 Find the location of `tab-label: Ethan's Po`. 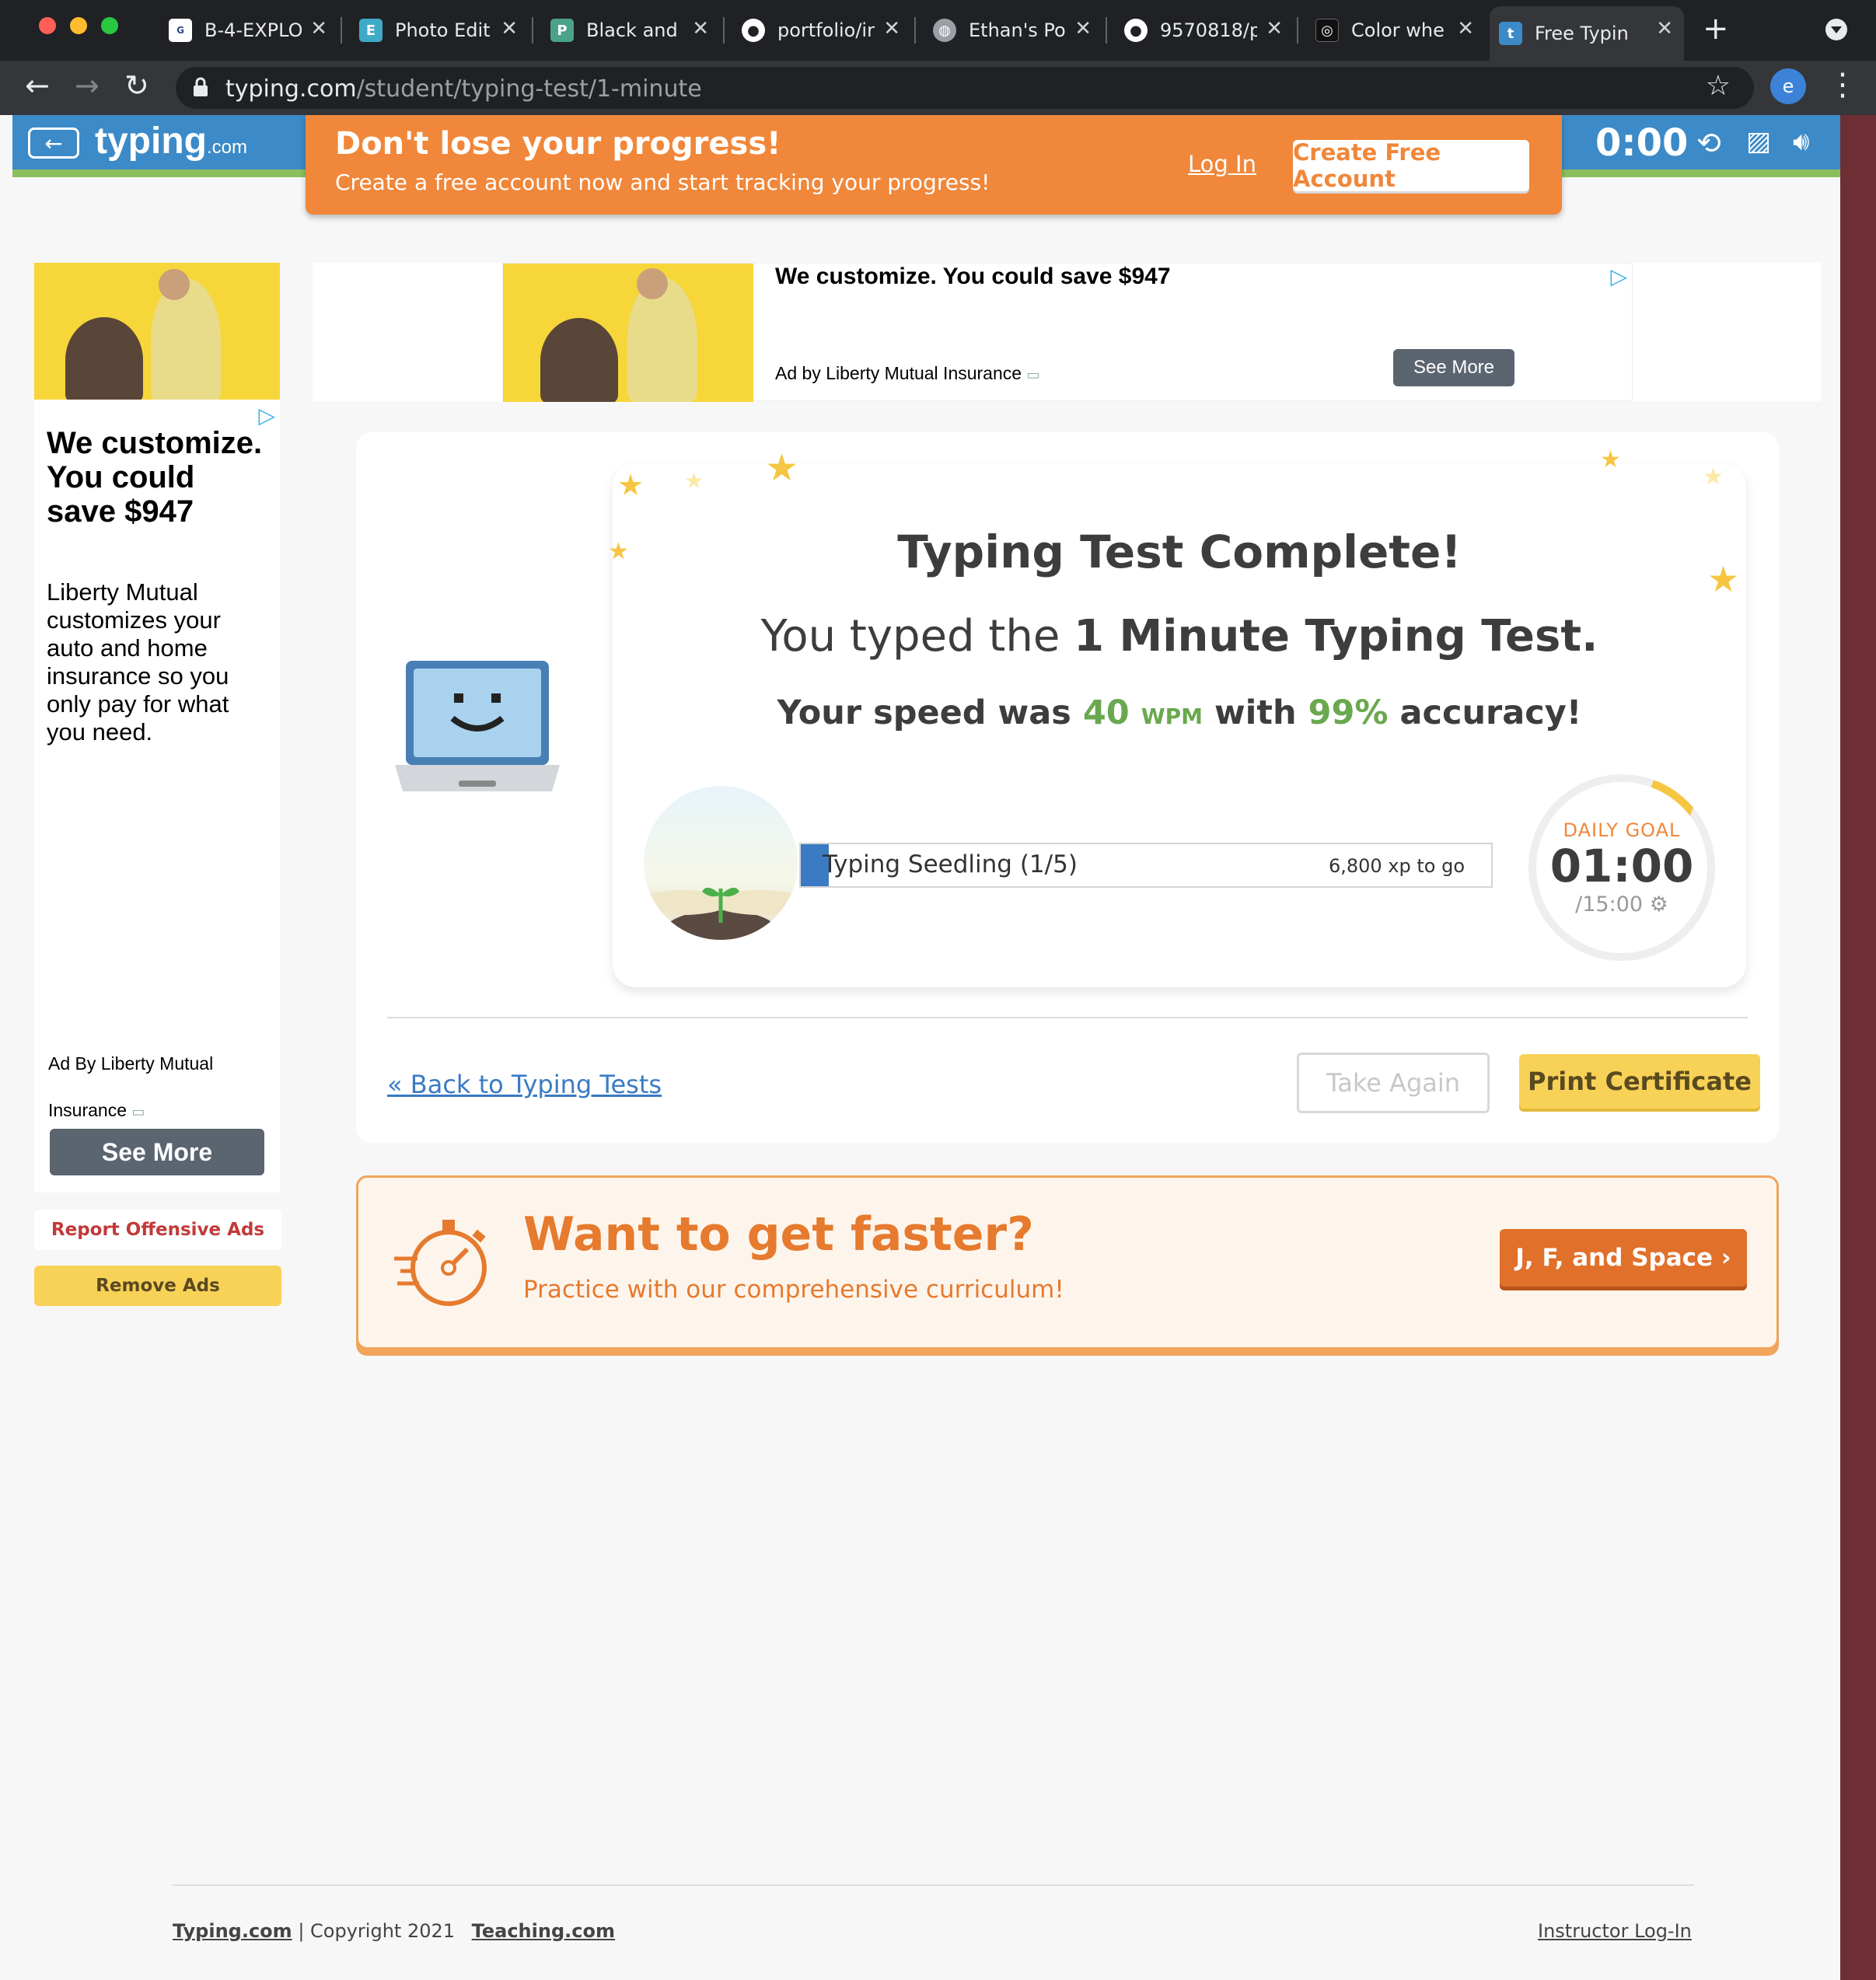

tab-label: Ethan's Po is located at coordinates (1017, 30).